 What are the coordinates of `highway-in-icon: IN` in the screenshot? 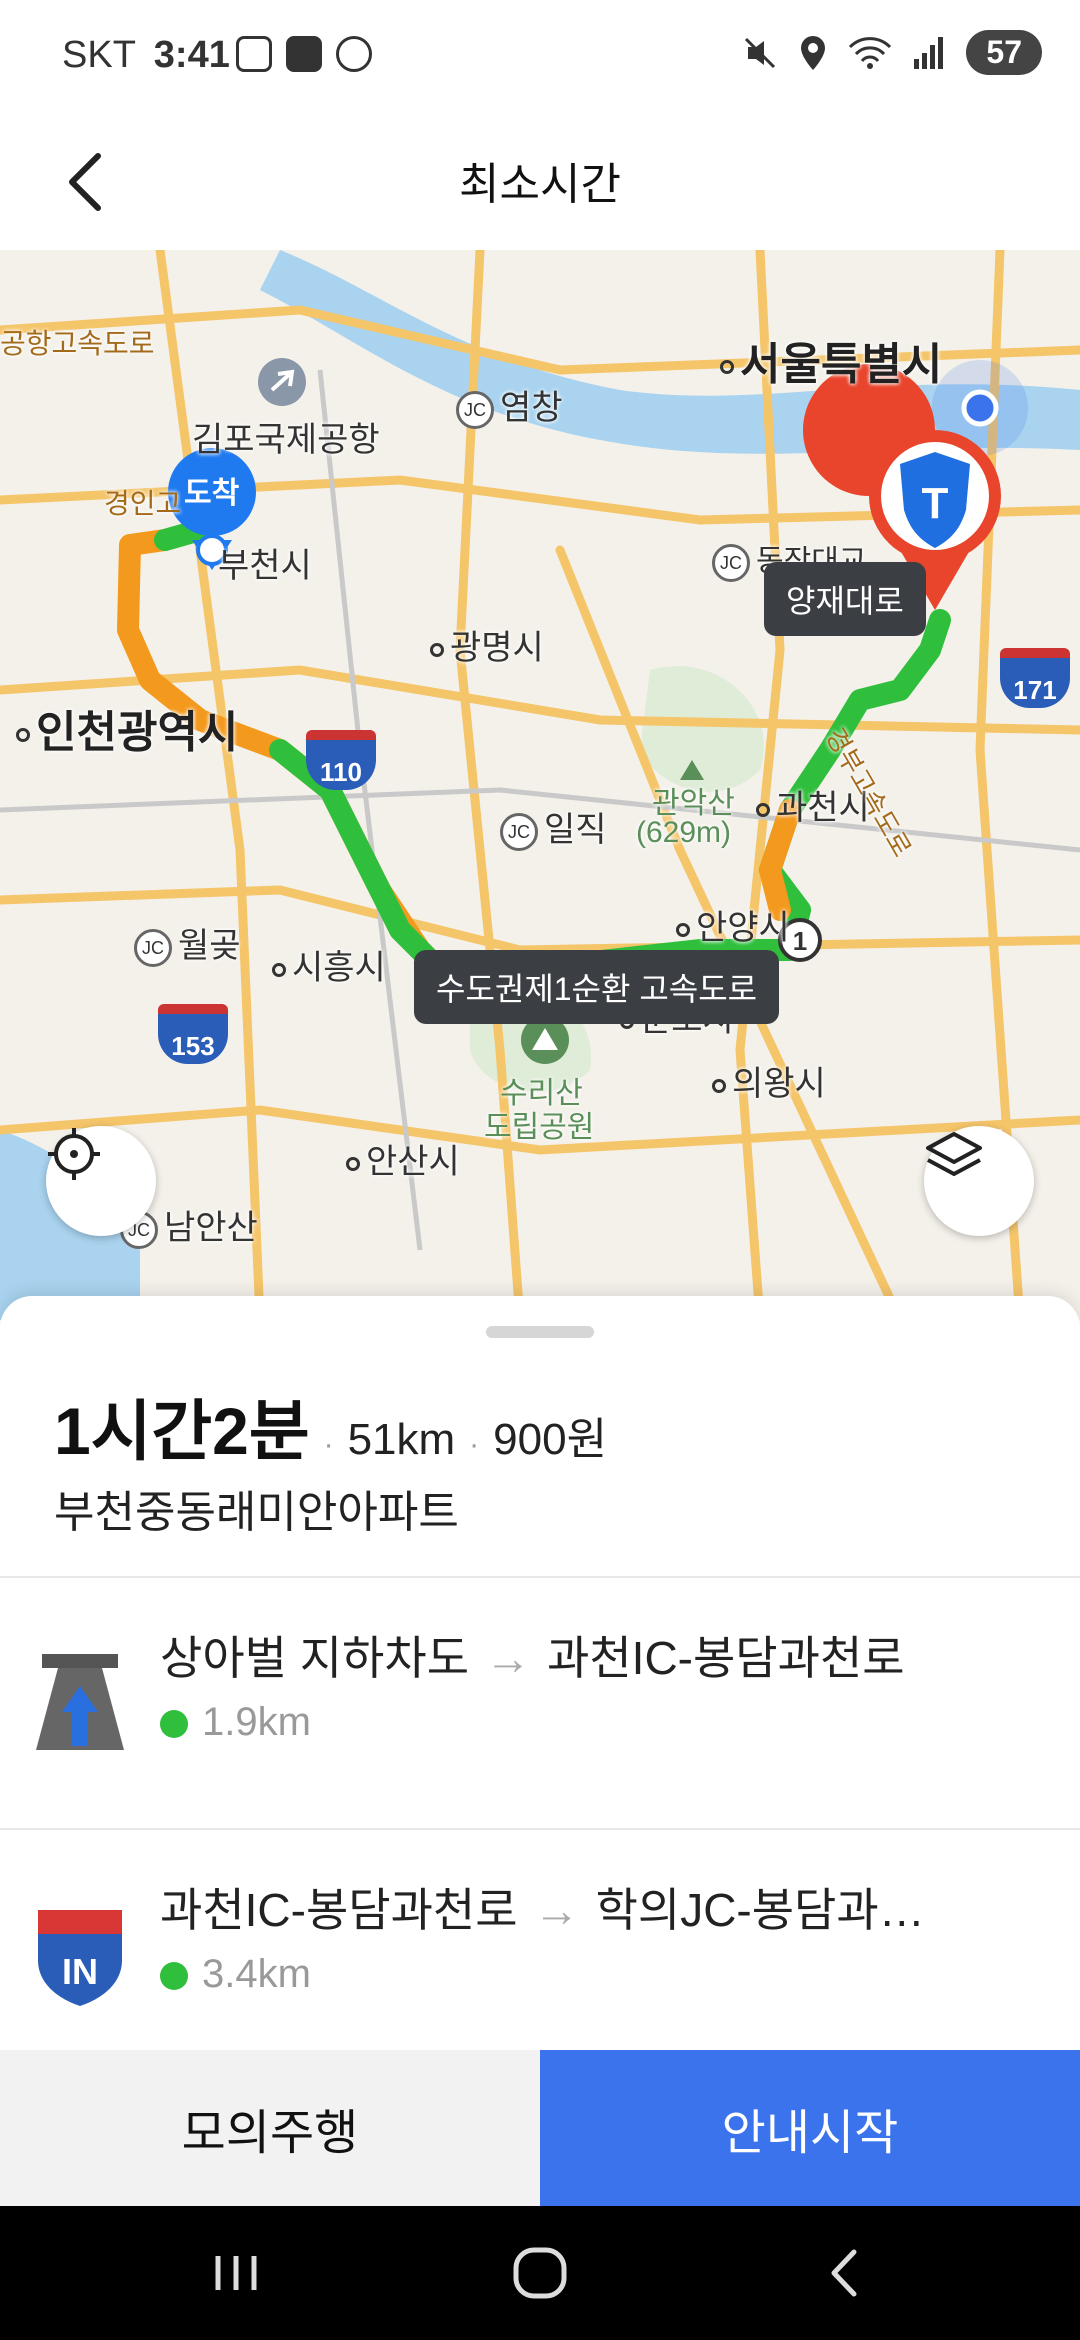 It's located at (80, 1958).